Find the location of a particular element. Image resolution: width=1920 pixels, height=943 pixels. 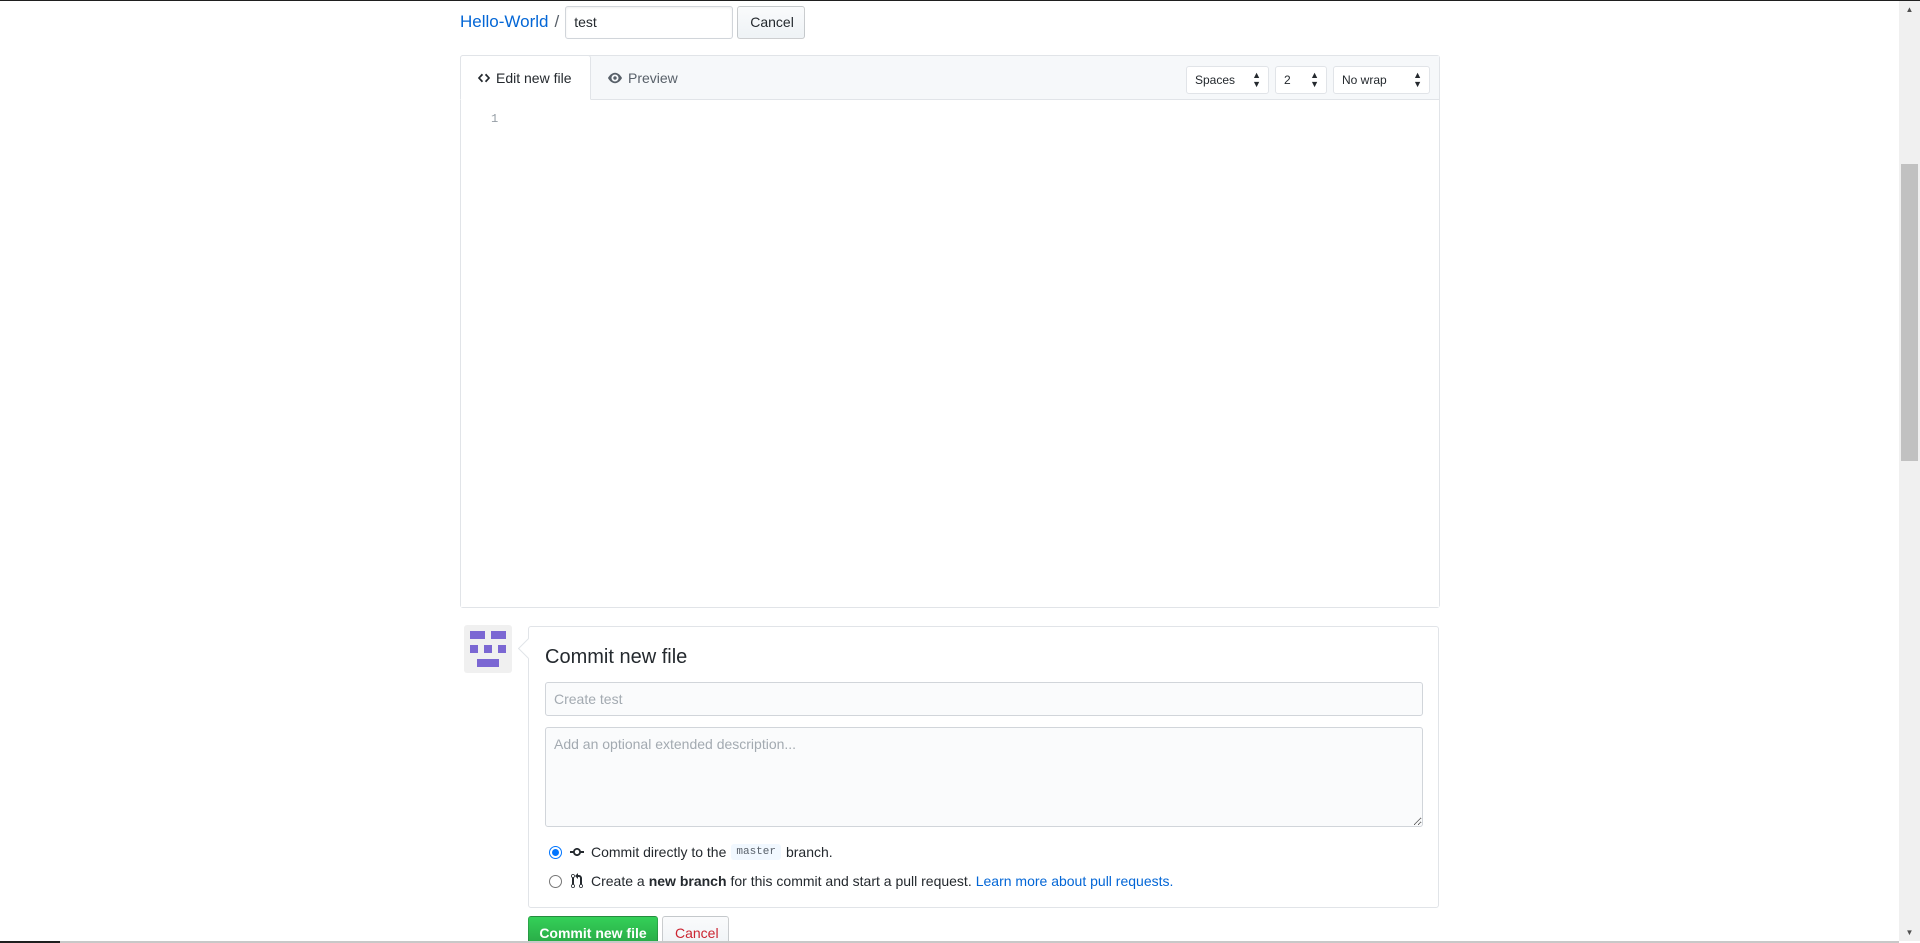

option-text: branch. is located at coordinates (809, 852).